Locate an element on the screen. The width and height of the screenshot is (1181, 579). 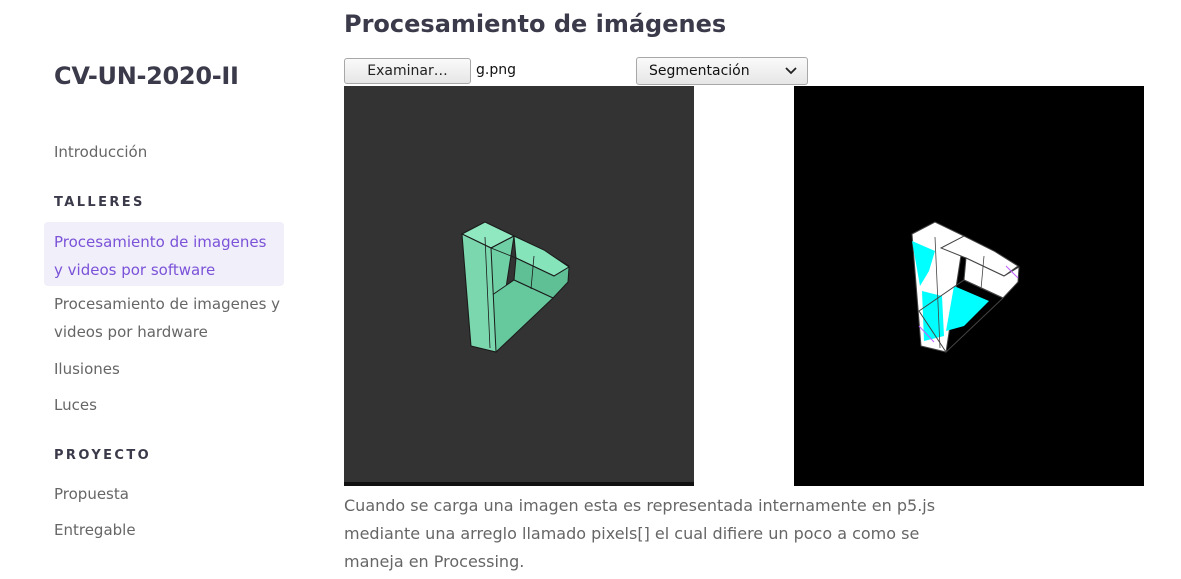
segmented-triangle-image is located at coordinates (965, 287).